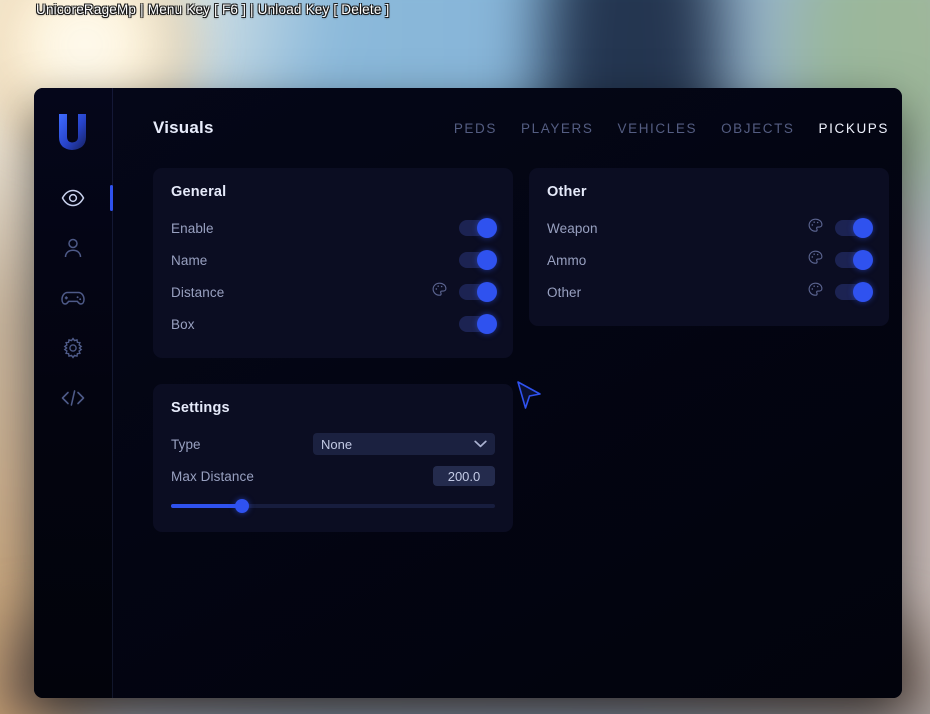 The height and width of the screenshot is (714, 930). What do you see at coordinates (192, 228) in the screenshot?
I see `row-label-enable: Enable` at bounding box center [192, 228].